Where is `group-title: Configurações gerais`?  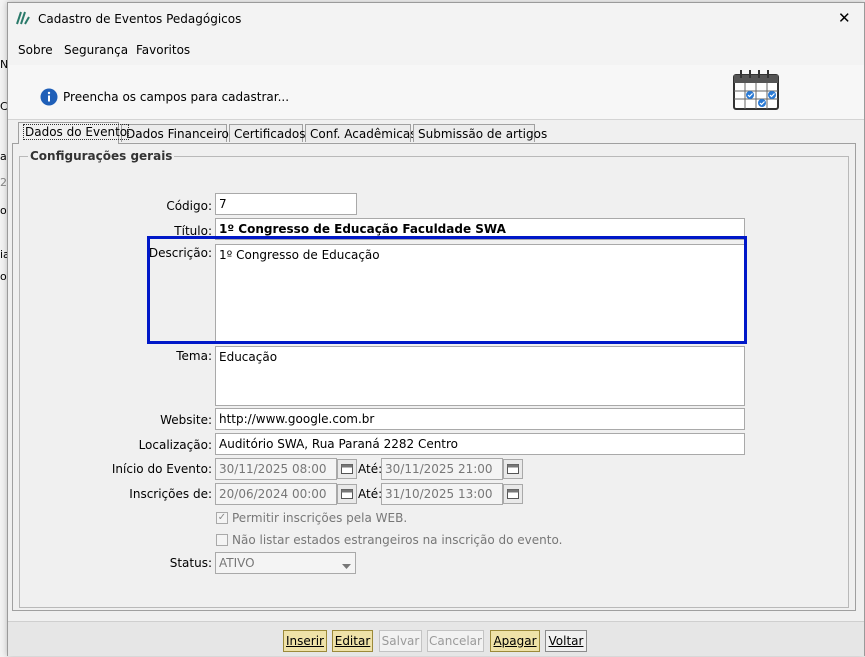 group-title: Configurações gerais is located at coordinates (101, 156).